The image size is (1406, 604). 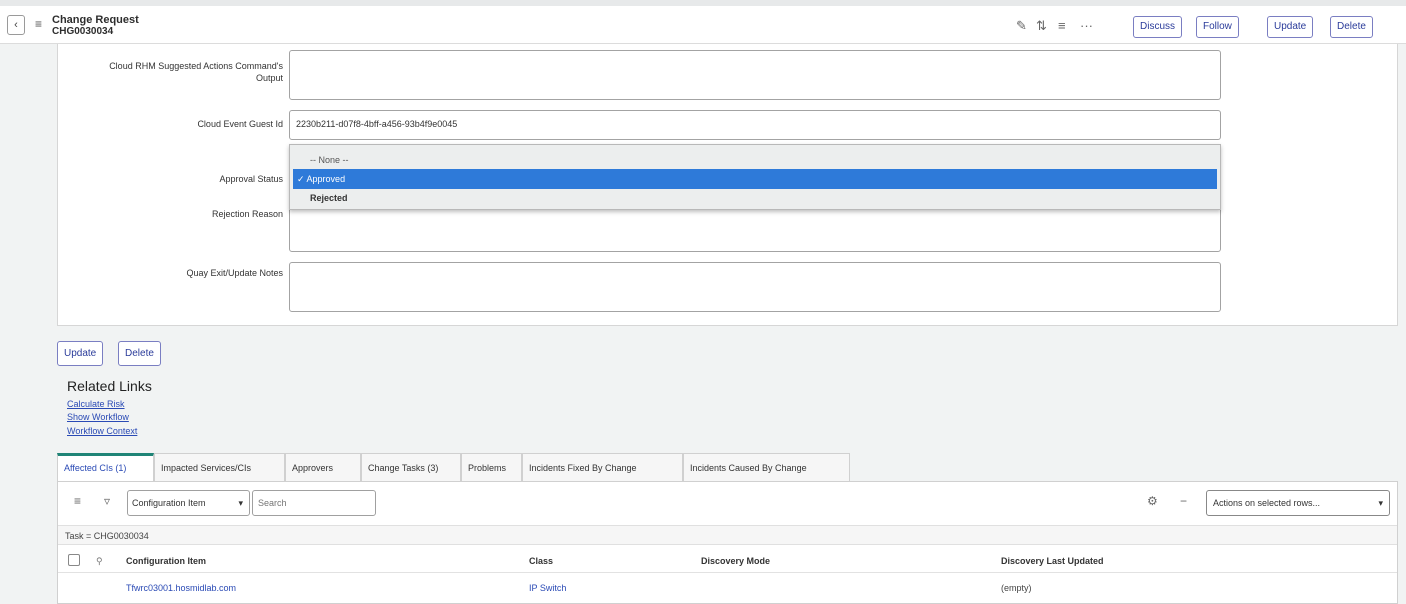 What do you see at coordinates (735, 561) in the screenshot?
I see `column-discovery-mode: Discovery Mode` at bounding box center [735, 561].